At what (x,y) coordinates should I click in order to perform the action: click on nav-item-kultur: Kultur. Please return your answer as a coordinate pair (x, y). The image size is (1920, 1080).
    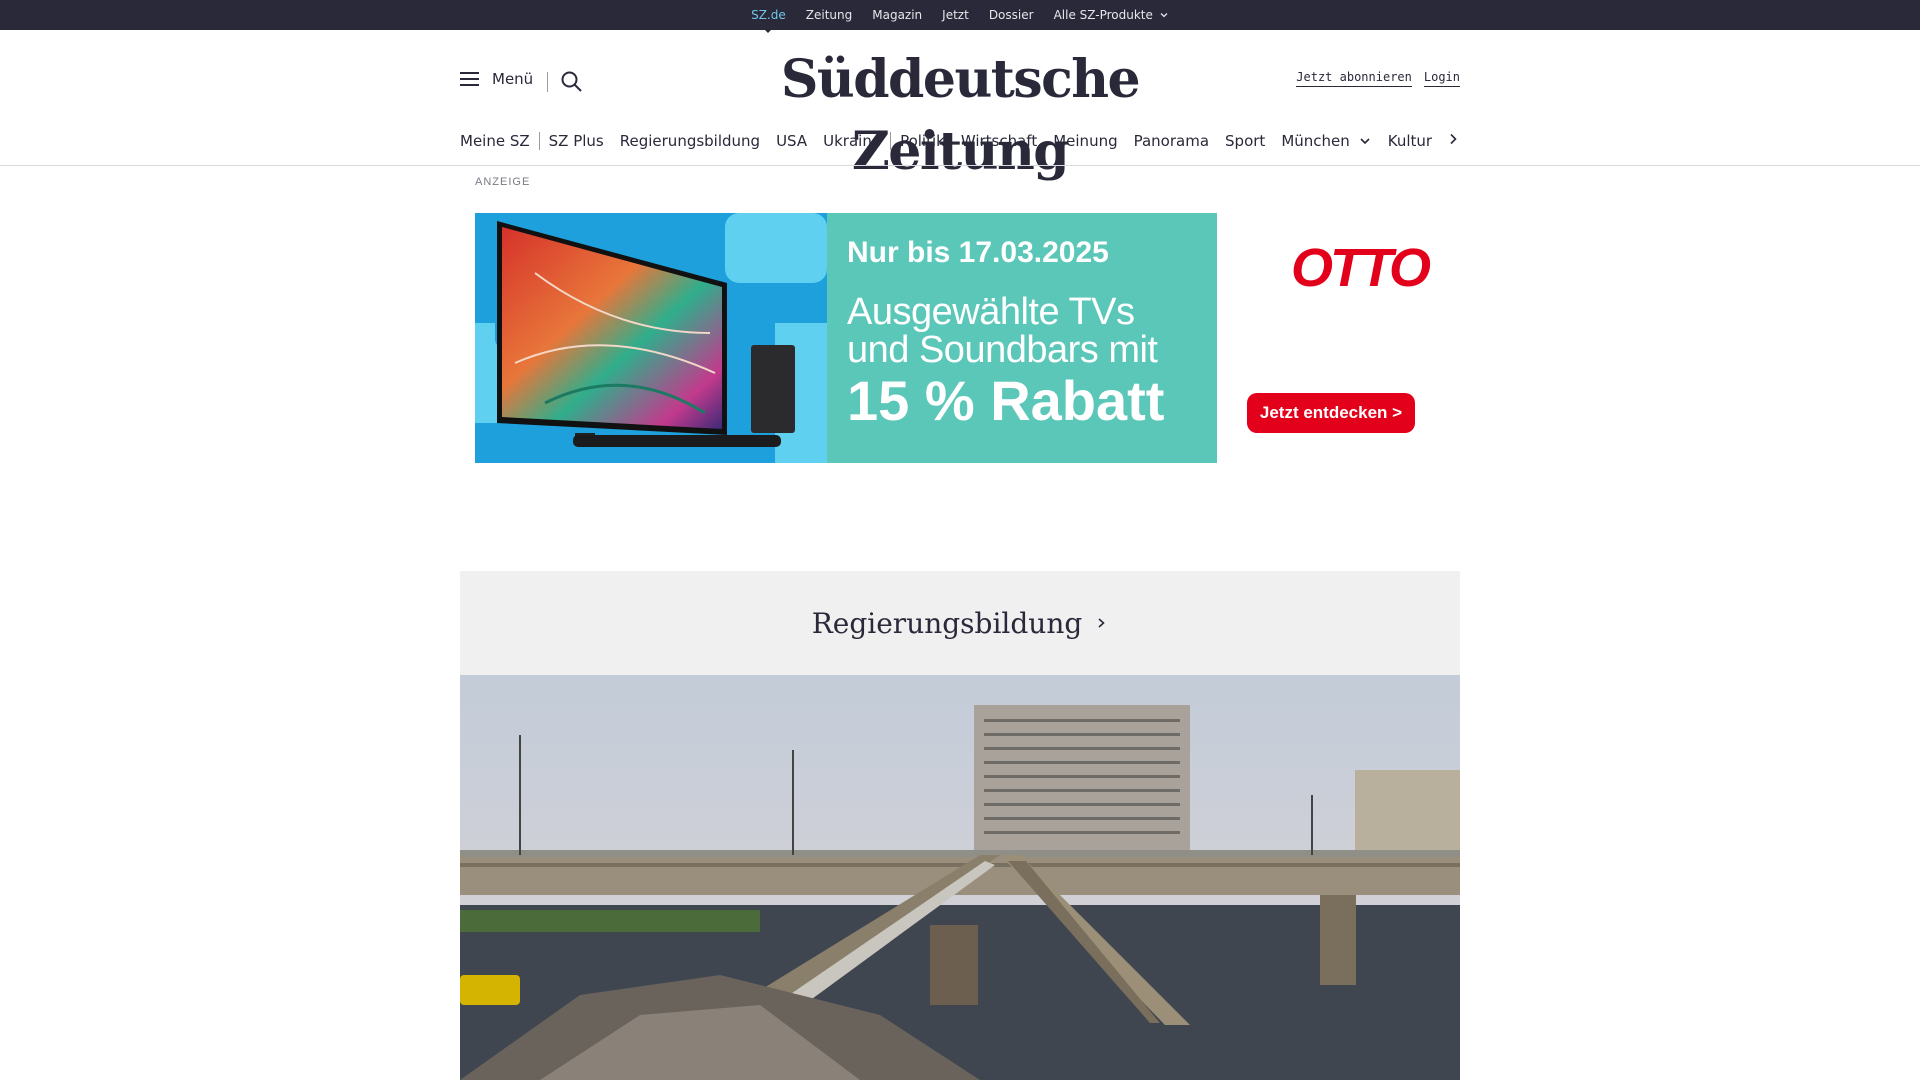
    Looking at the image, I should click on (1410, 141).